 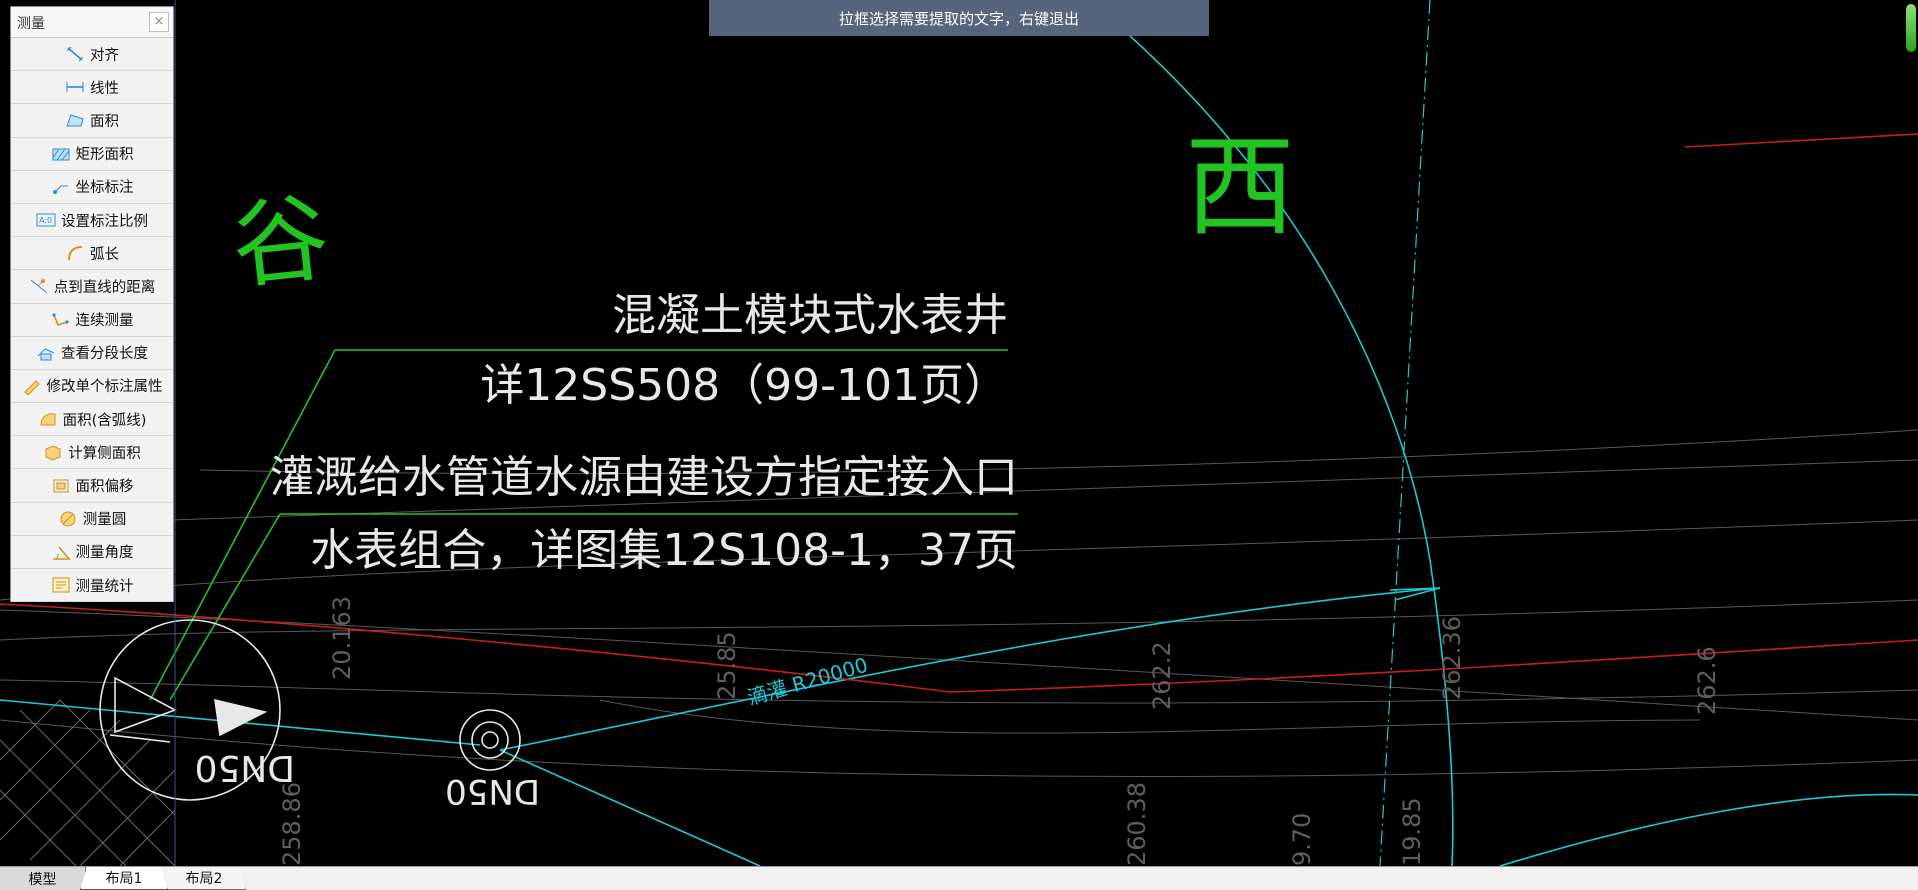 I want to click on hatch-area, so click(x=88, y=782).